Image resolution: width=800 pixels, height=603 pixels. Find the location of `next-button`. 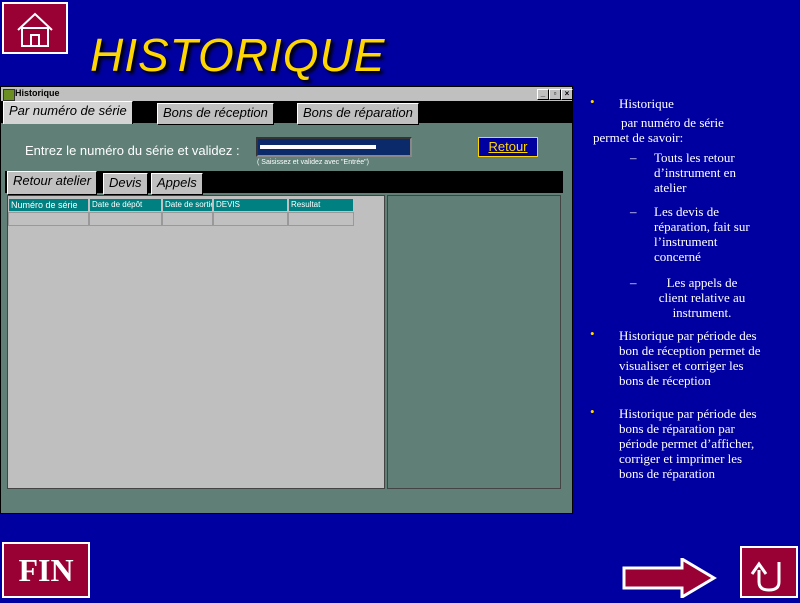

next-button is located at coordinates (669, 578).